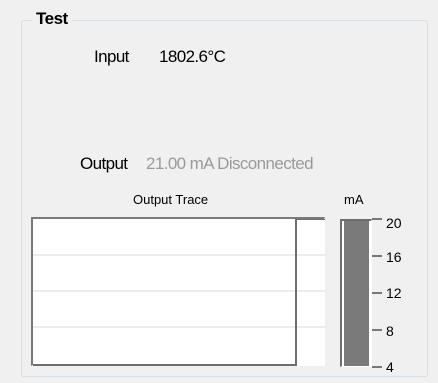 The width and height of the screenshot is (438, 383). I want to click on output-trace-title: Output Trace, so click(171, 199).